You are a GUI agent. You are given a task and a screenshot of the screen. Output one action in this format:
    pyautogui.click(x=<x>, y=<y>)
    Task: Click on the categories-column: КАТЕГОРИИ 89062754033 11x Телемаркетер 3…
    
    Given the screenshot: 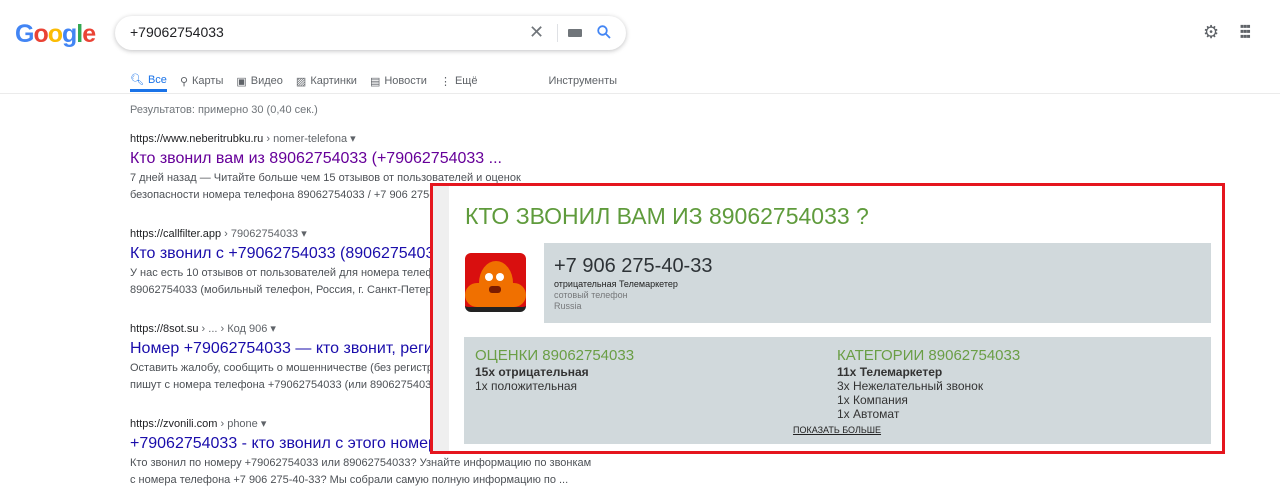 What is the action you would take?
    pyautogui.click(x=928, y=384)
    